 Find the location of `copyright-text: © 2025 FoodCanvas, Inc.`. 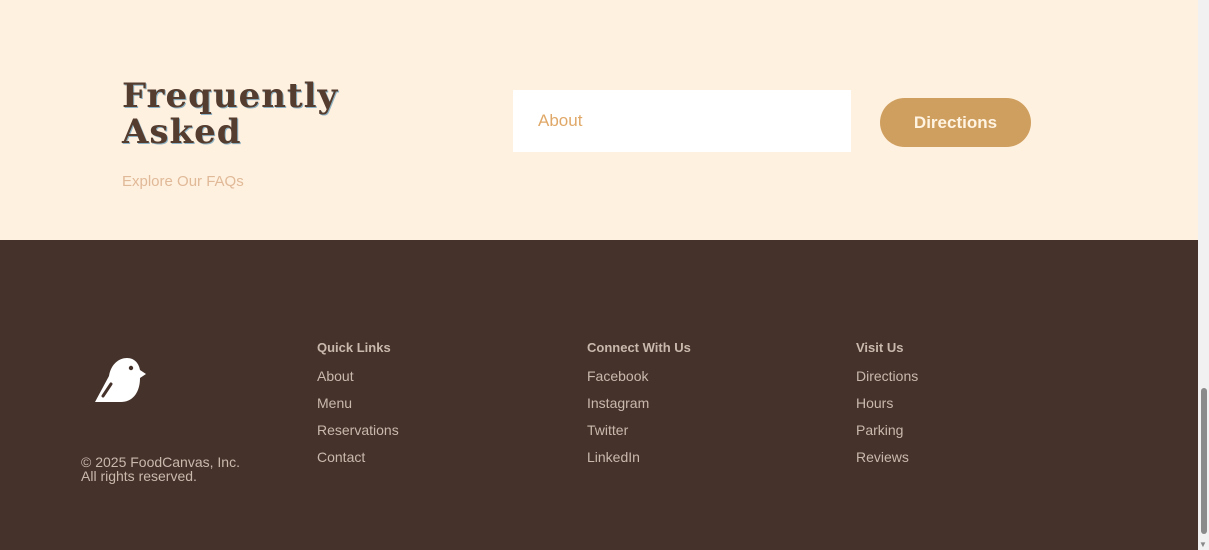

copyright-text: © 2025 FoodCanvas, Inc. is located at coordinates (160, 462).